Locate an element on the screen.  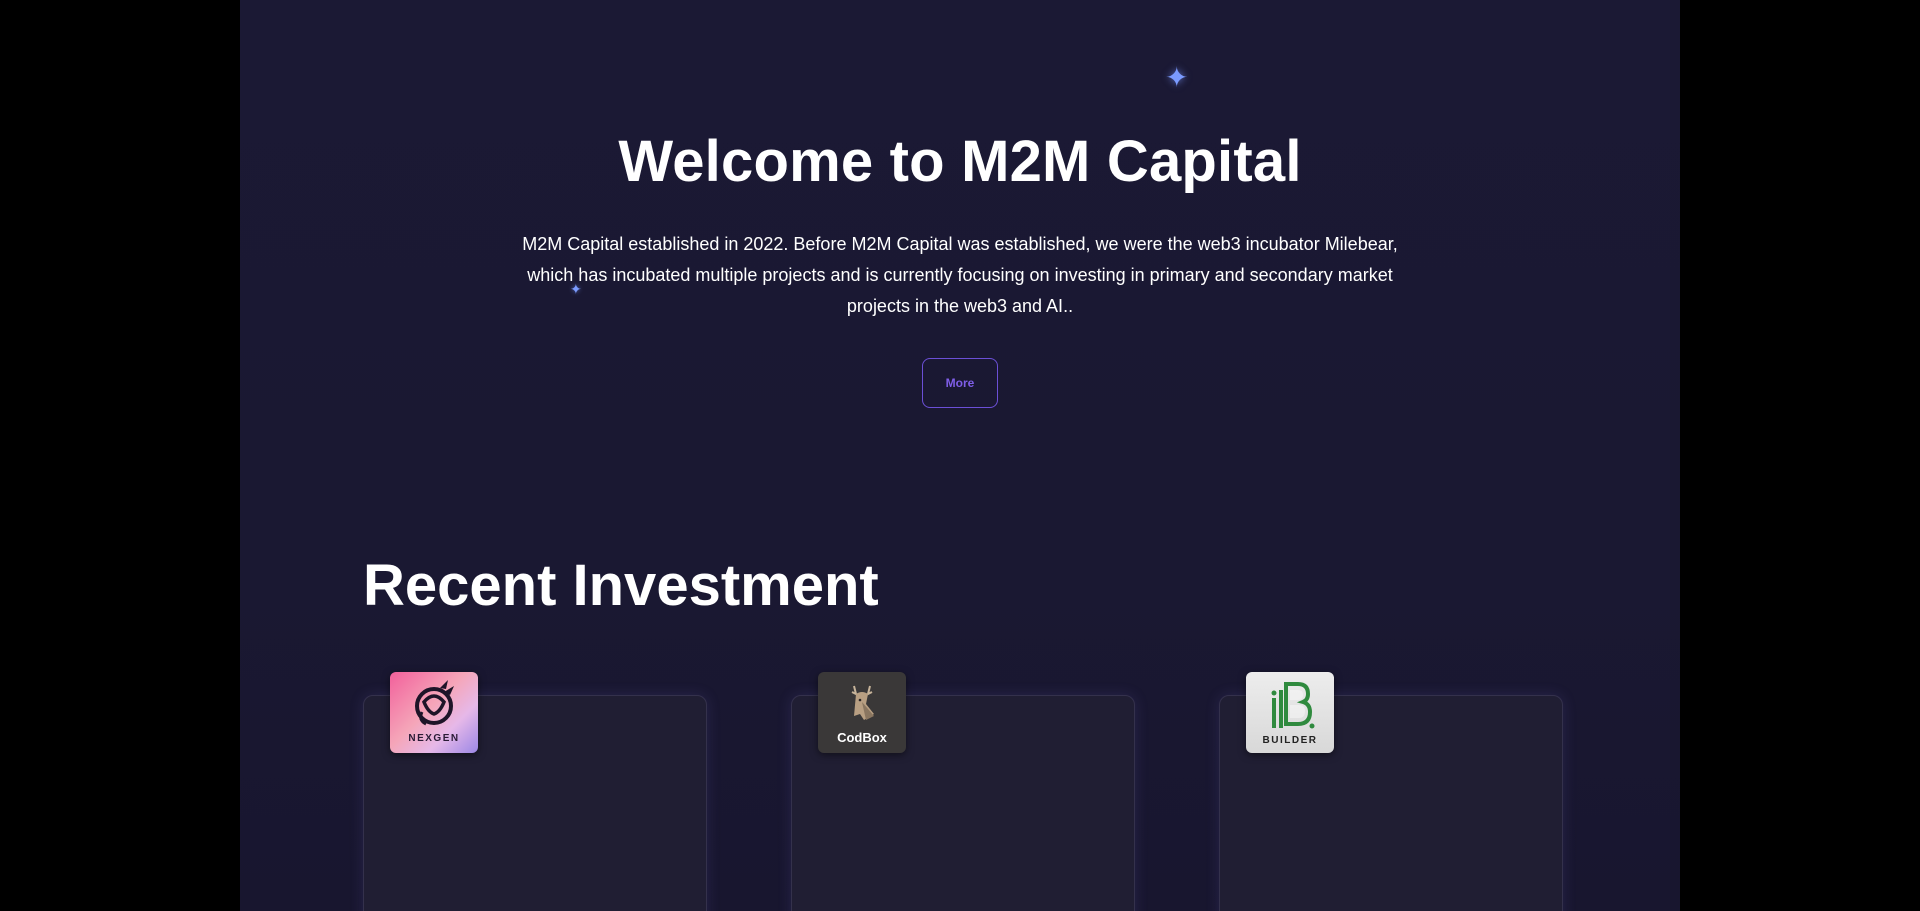
codbox-logo-text: CodBox is located at coordinates (862, 737).